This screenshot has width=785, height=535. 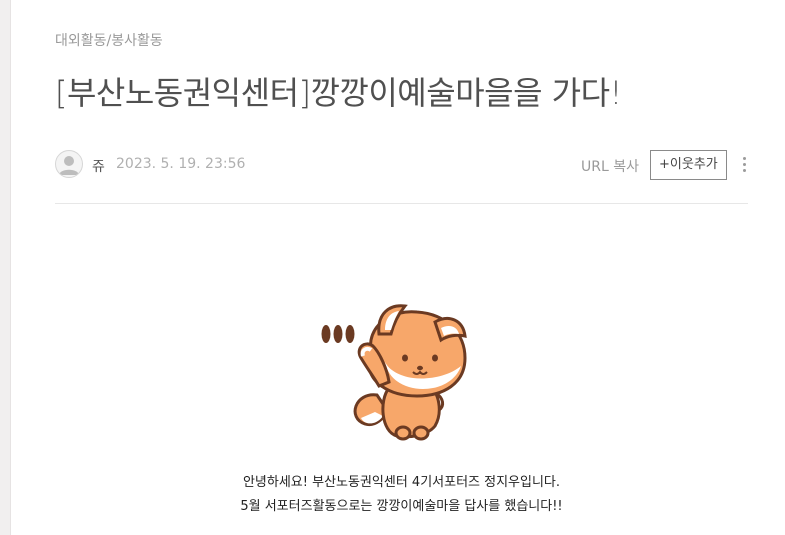 I want to click on category-link: 대외활동/봉사활동, so click(x=109, y=40).